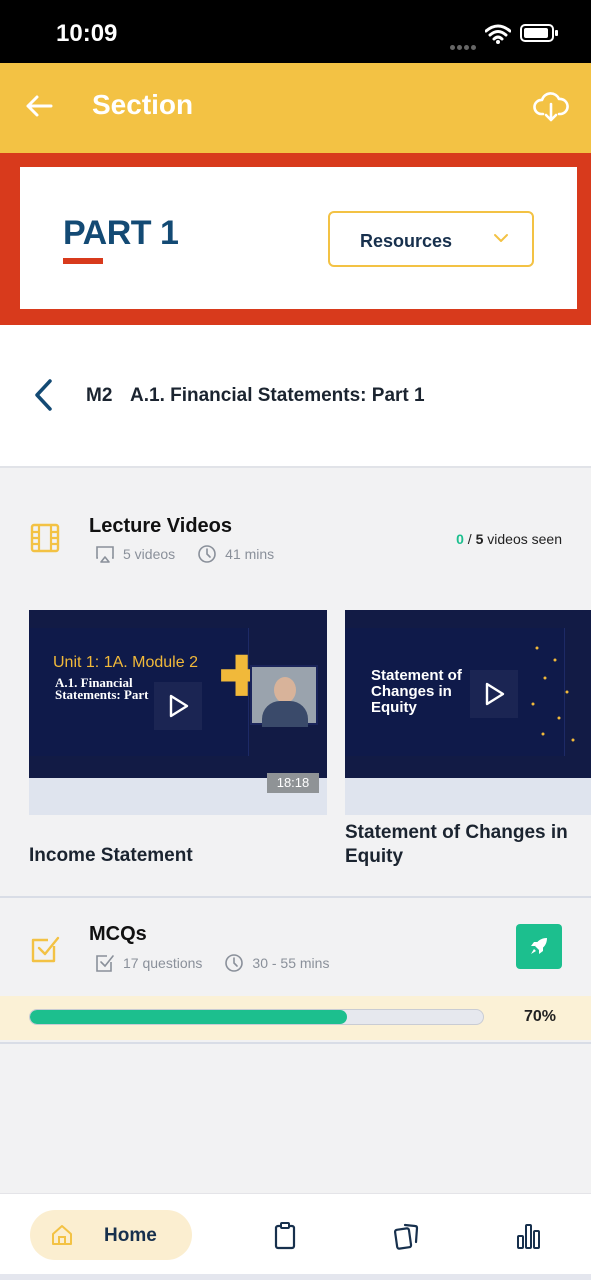 The height and width of the screenshot is (1280, 591). I want to click on status-bar: 10:09, so click(295, 31).